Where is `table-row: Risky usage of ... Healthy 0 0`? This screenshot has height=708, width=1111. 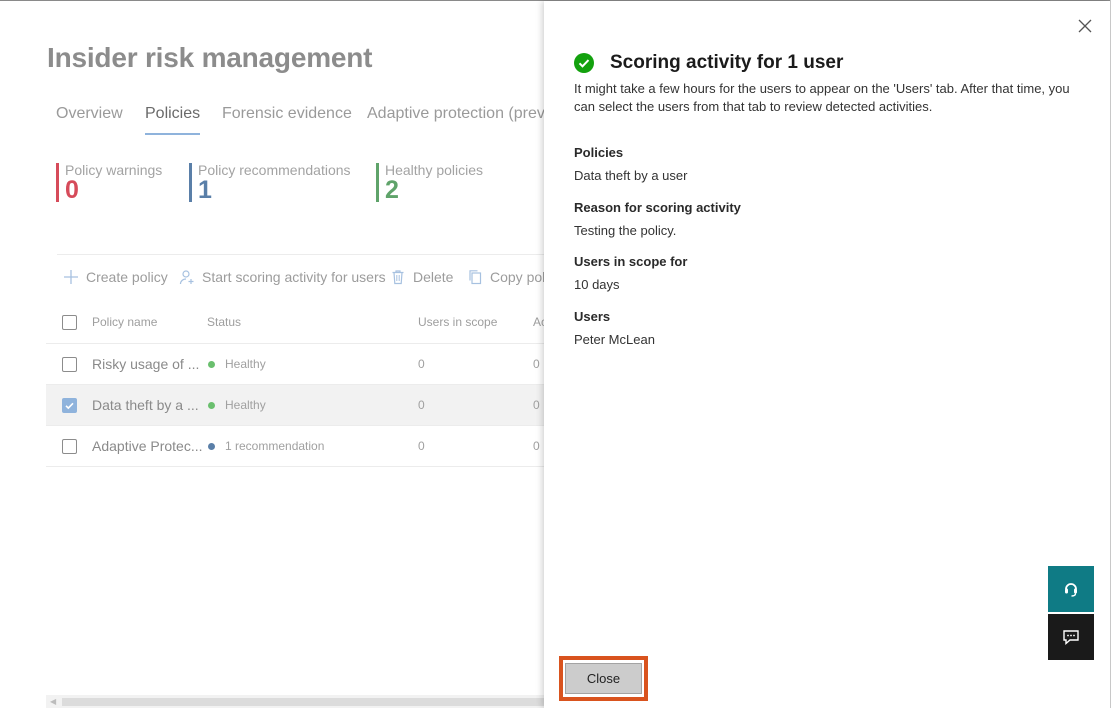 table-row: Risky usage of ... Healthy 0 0 is located at coordinates (295, 364).